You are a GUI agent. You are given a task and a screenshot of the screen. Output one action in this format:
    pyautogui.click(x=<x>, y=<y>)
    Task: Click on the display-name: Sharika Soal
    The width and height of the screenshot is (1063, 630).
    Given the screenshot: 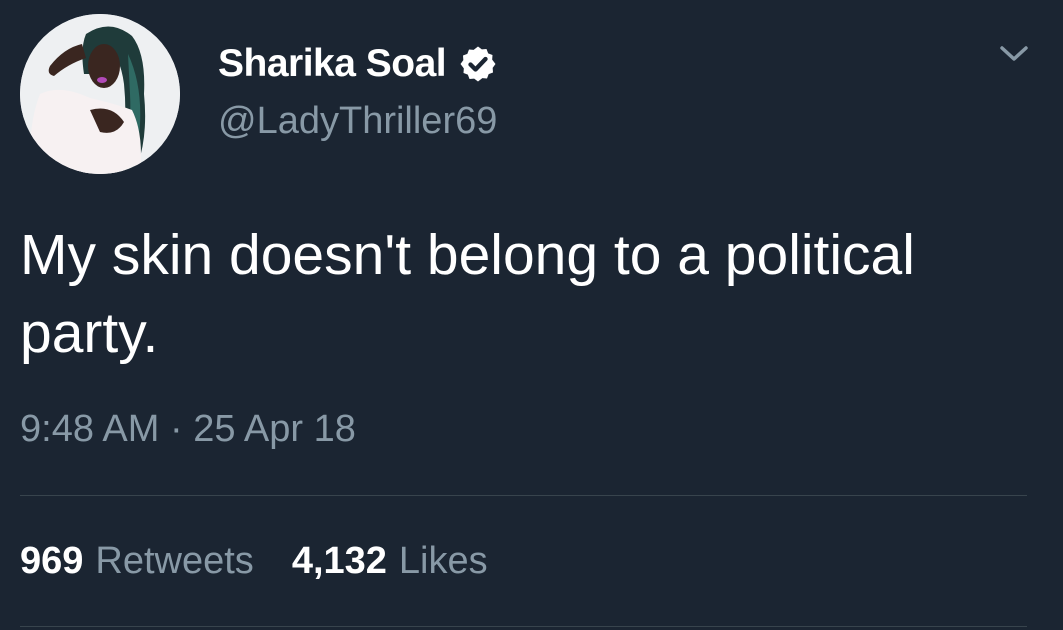 What is the action you would take?
    pyautogui.click(x=332, y=64)
    